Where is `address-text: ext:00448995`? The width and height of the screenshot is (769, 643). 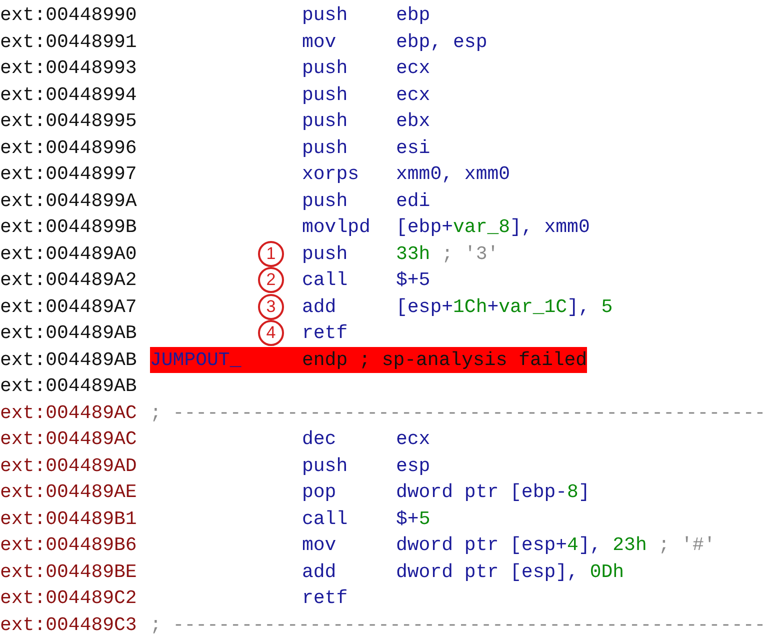
address-text: ext:00448995 is located at coordinates (69, 121).